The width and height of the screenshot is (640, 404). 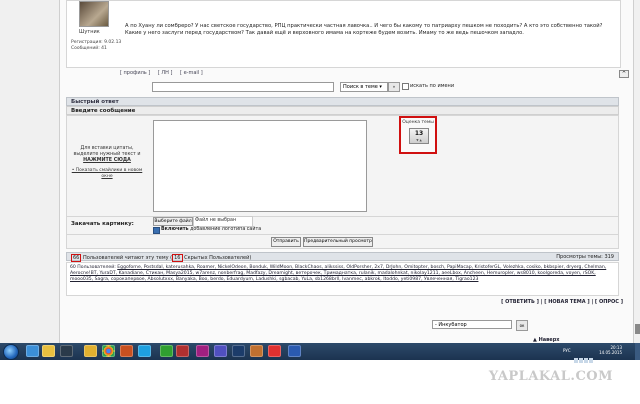 I want to click on topic-rating-value: 13, so click(x=419, y=133).